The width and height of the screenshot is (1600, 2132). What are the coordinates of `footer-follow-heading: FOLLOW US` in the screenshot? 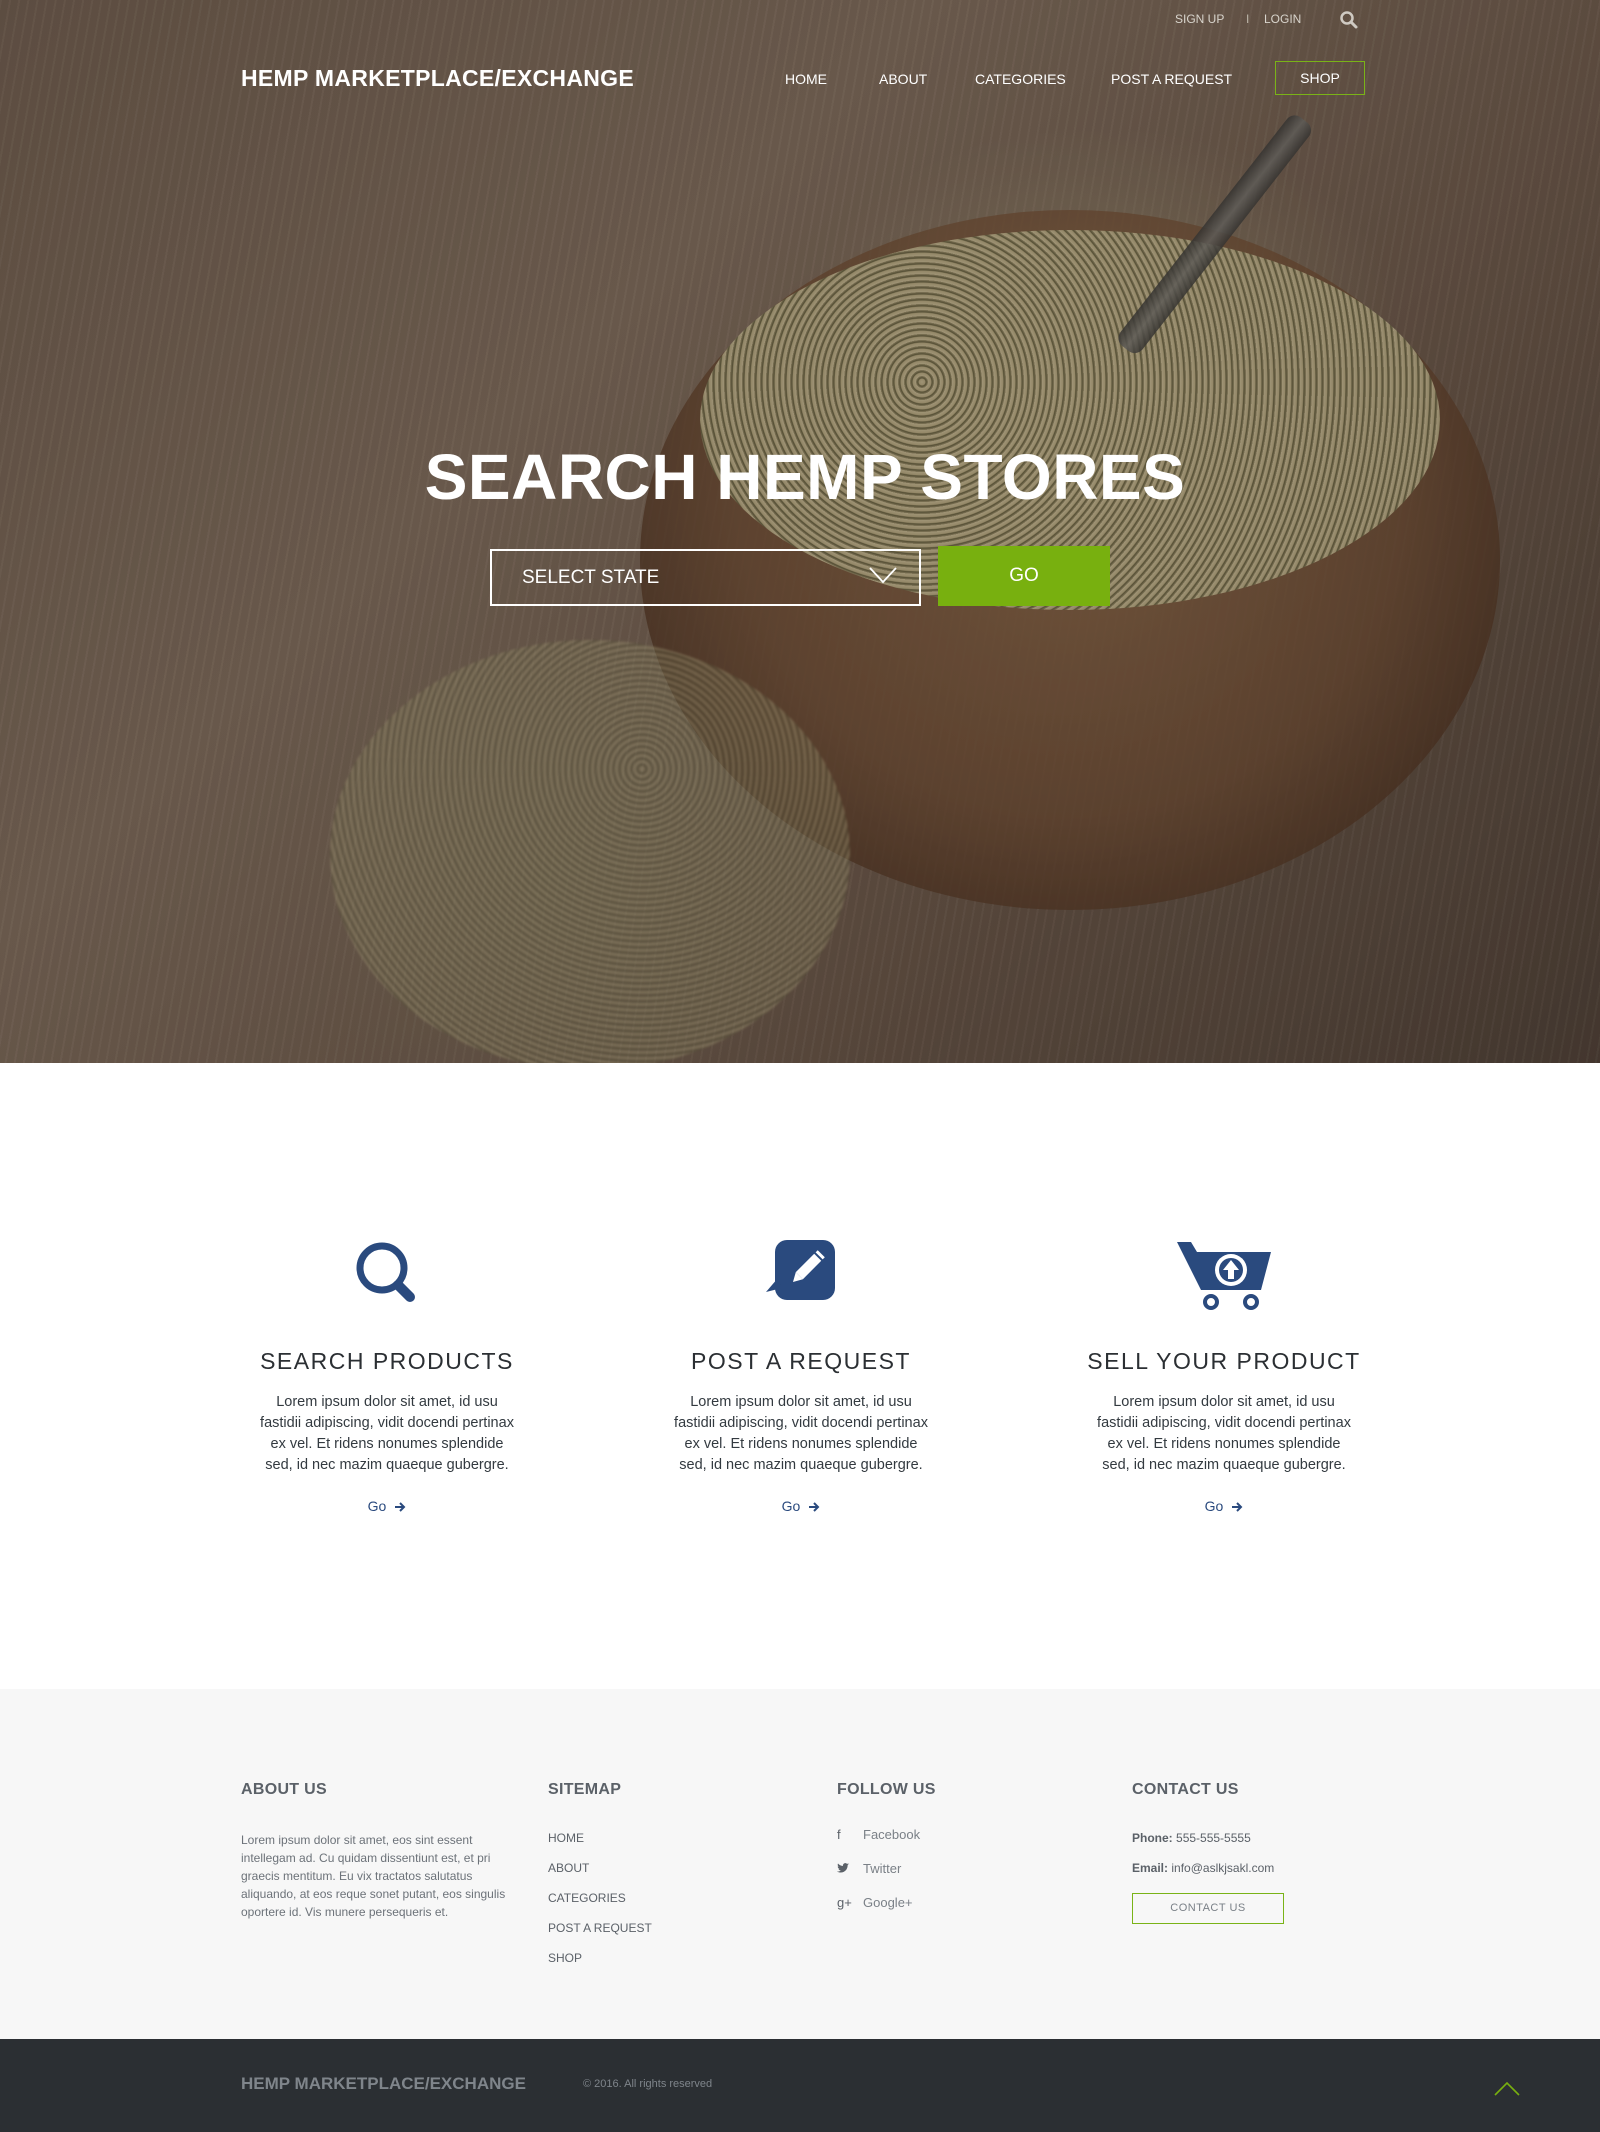 It's located at (886, 1789).